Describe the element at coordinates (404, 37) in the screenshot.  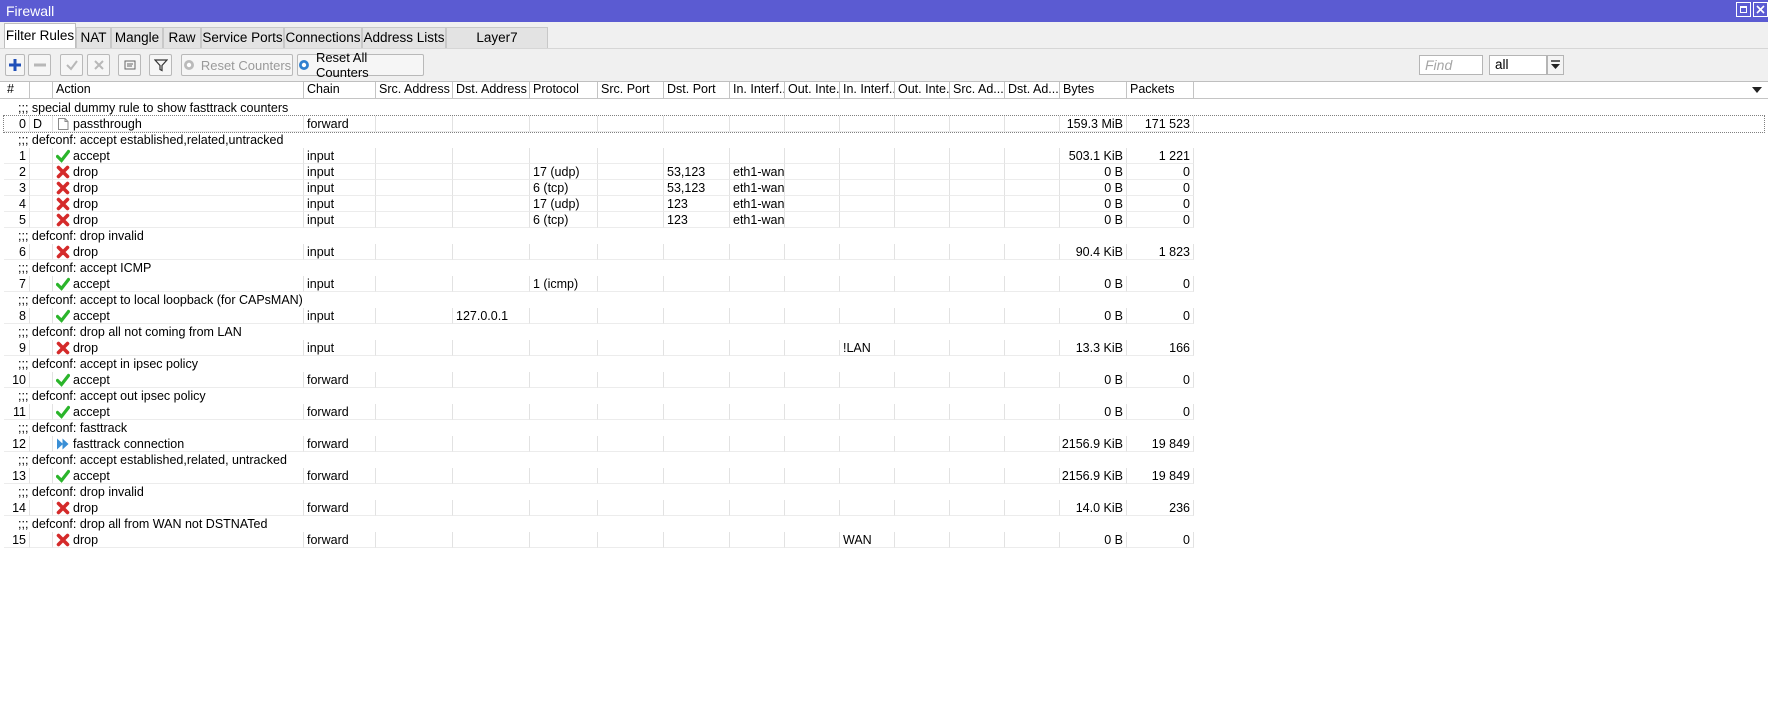
I see `tab-address-lists: Address Lists` at that location.